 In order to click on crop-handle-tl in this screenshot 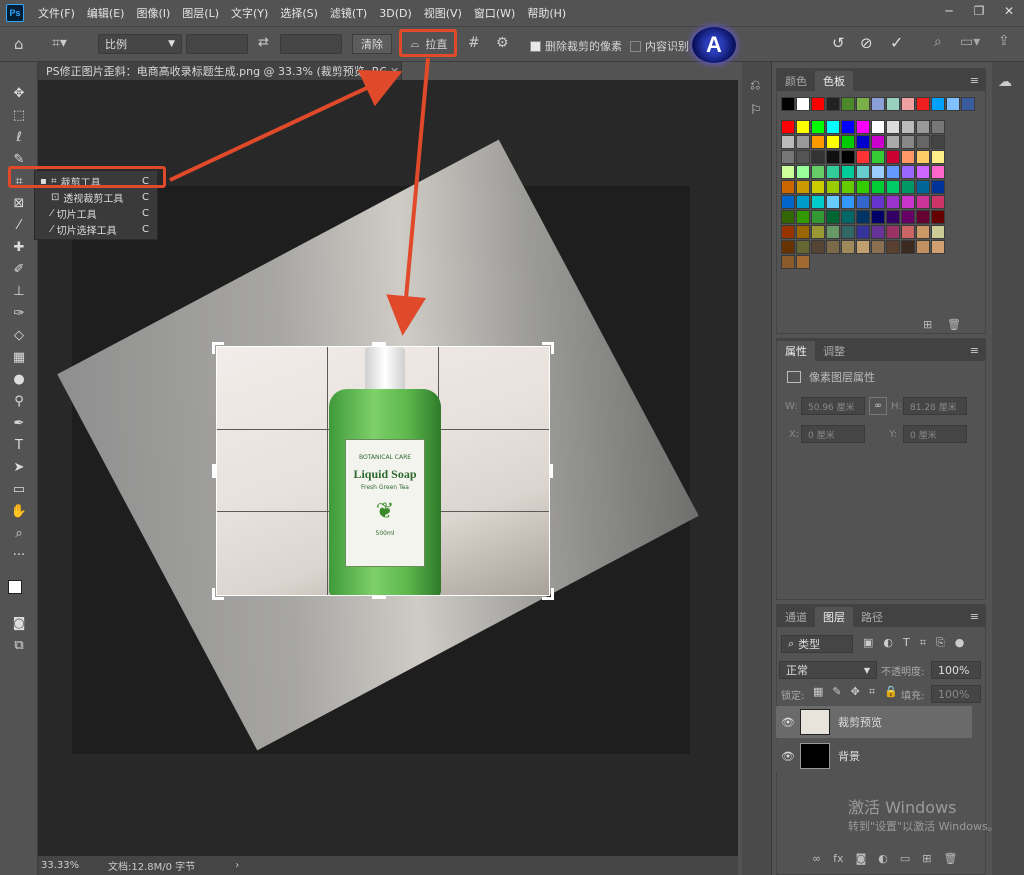, I will do `click(218, 348)`.